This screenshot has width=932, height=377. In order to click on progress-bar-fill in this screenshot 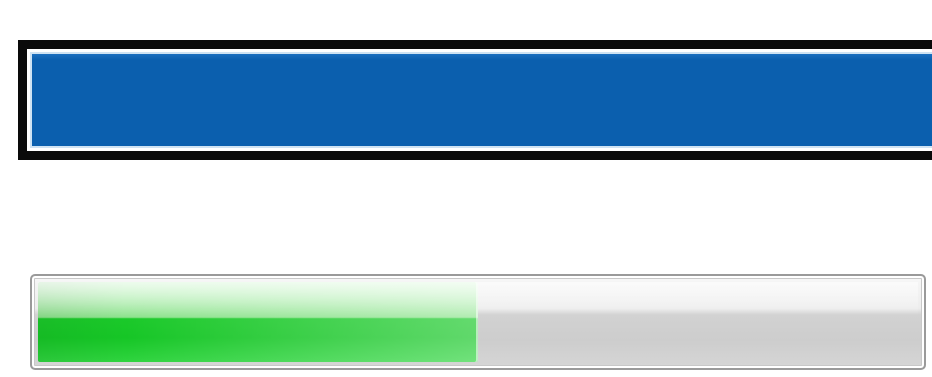, I will do `click(258, 322)`.